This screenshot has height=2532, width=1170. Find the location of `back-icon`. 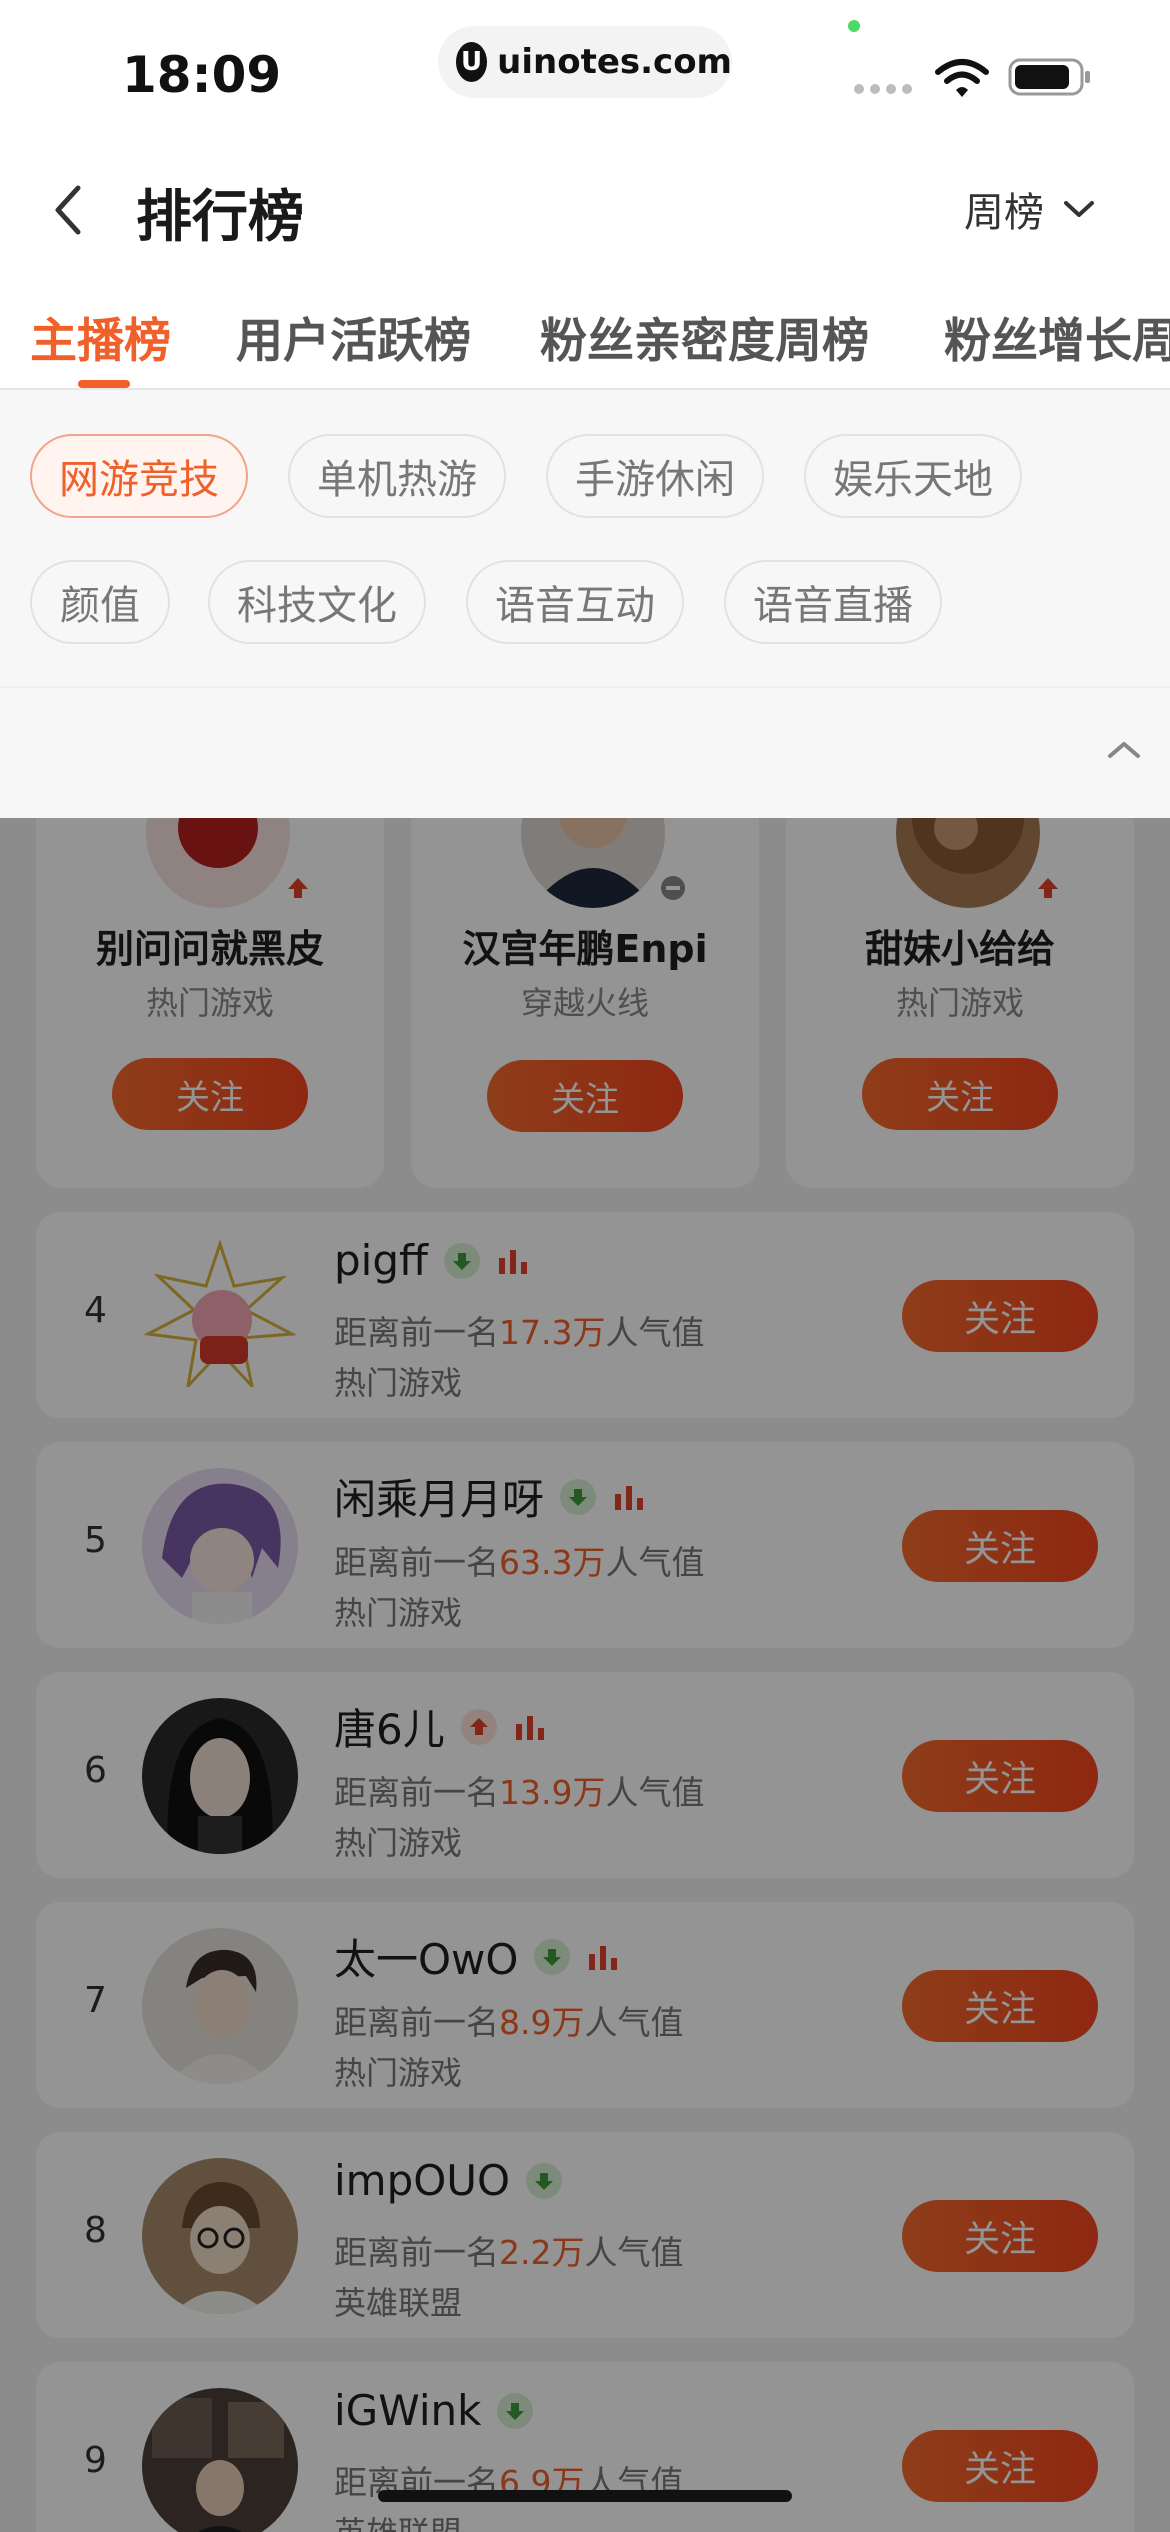

back-icon is located at coordinates (68, 210).